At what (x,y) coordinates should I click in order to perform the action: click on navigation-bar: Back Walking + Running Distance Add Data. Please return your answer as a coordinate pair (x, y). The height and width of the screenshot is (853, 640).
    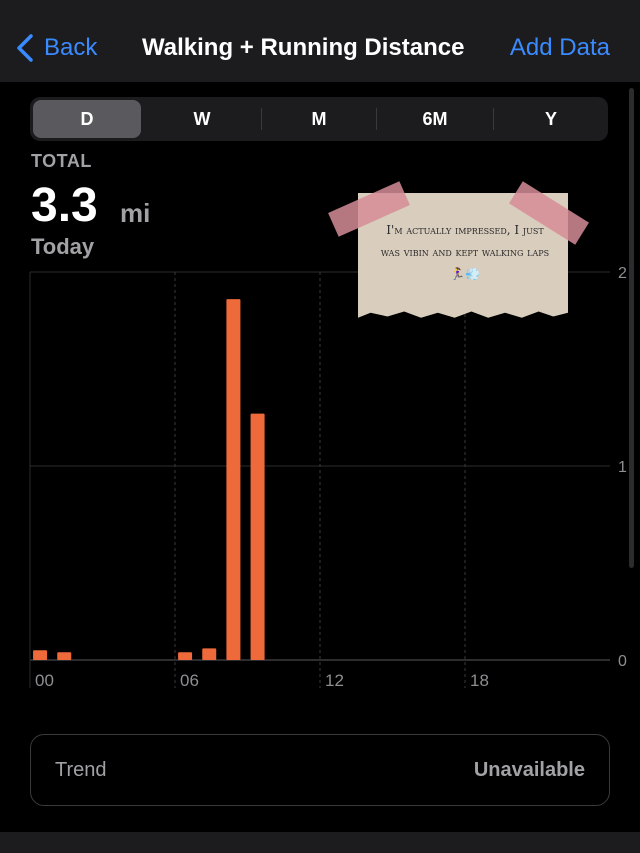
    Looking at the image, I should click on (320, 41).